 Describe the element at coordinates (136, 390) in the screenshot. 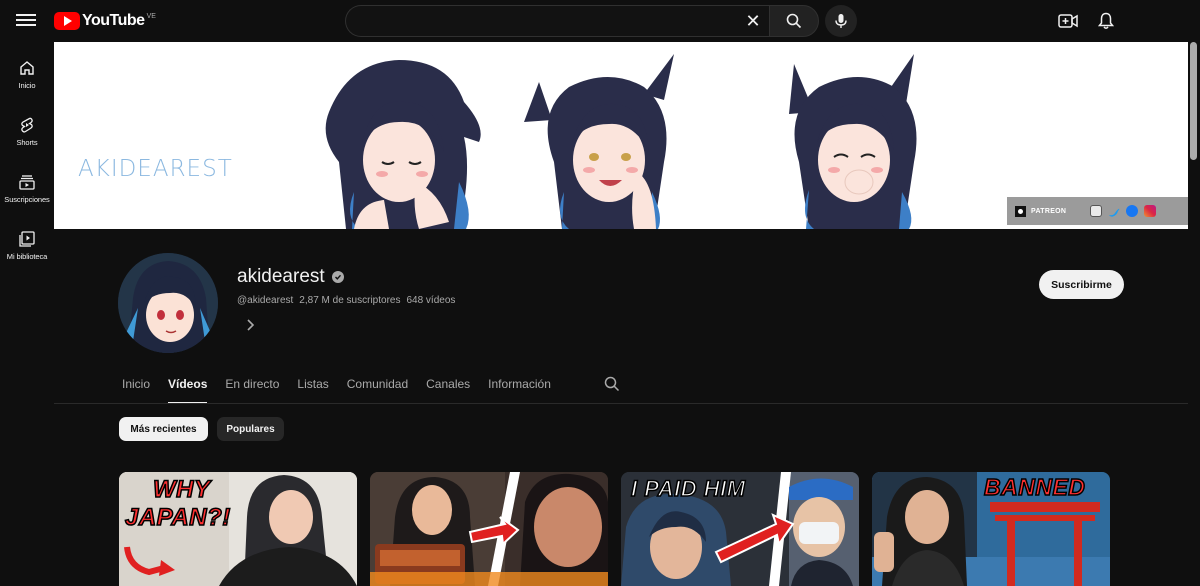

I see `tab-home: Inicio` at that location.